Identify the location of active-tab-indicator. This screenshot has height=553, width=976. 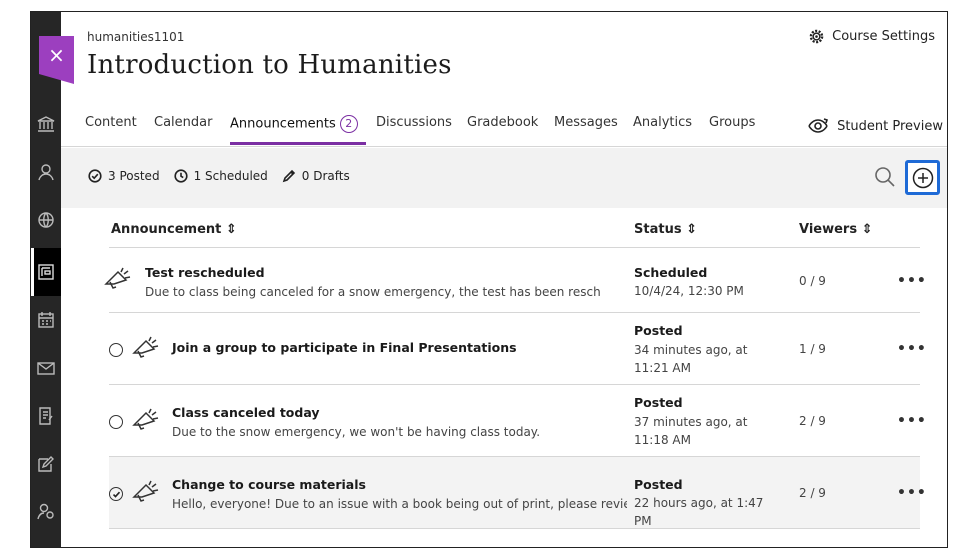
(298, 143).